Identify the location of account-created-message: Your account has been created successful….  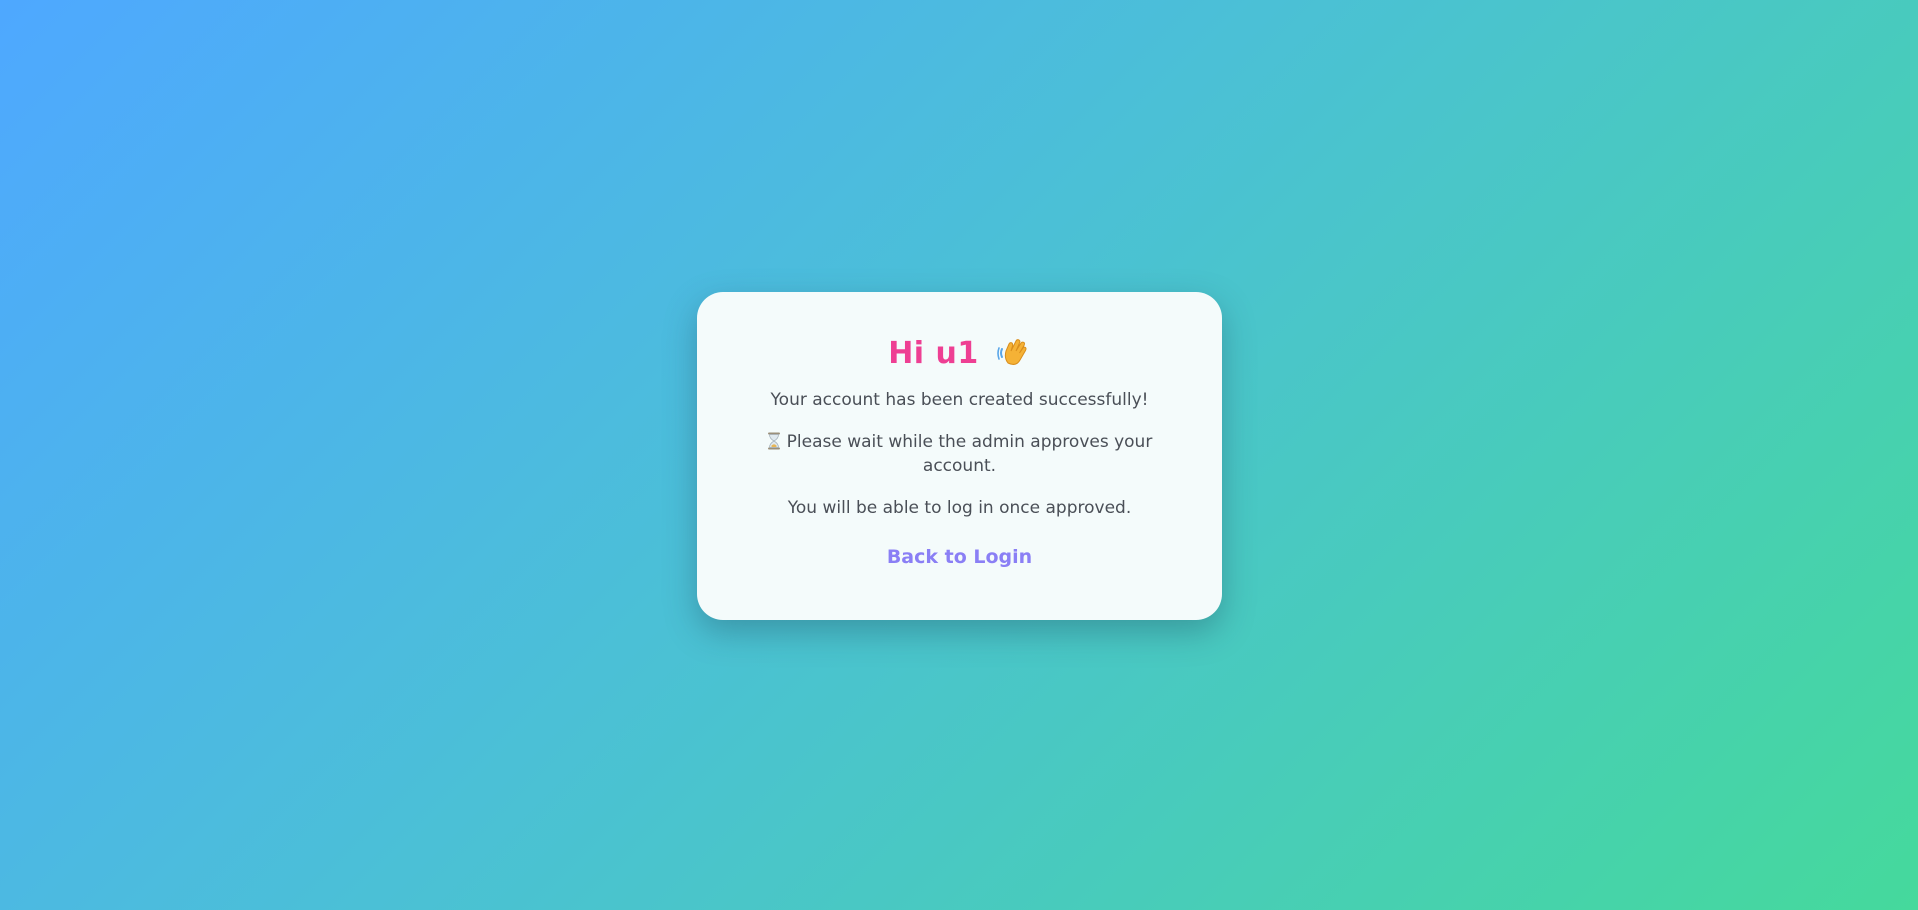
(959, 400).